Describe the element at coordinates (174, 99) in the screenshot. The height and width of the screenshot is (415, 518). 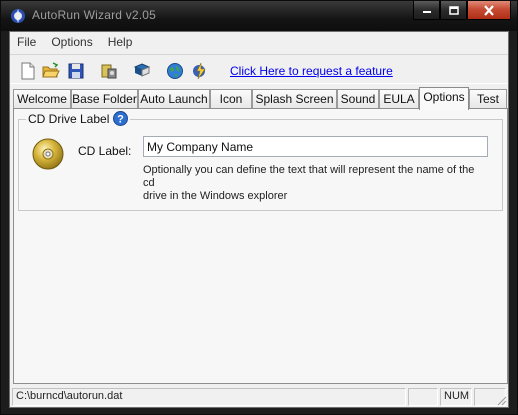
I see `tab-auto-launch: Auto Launch` at that location.